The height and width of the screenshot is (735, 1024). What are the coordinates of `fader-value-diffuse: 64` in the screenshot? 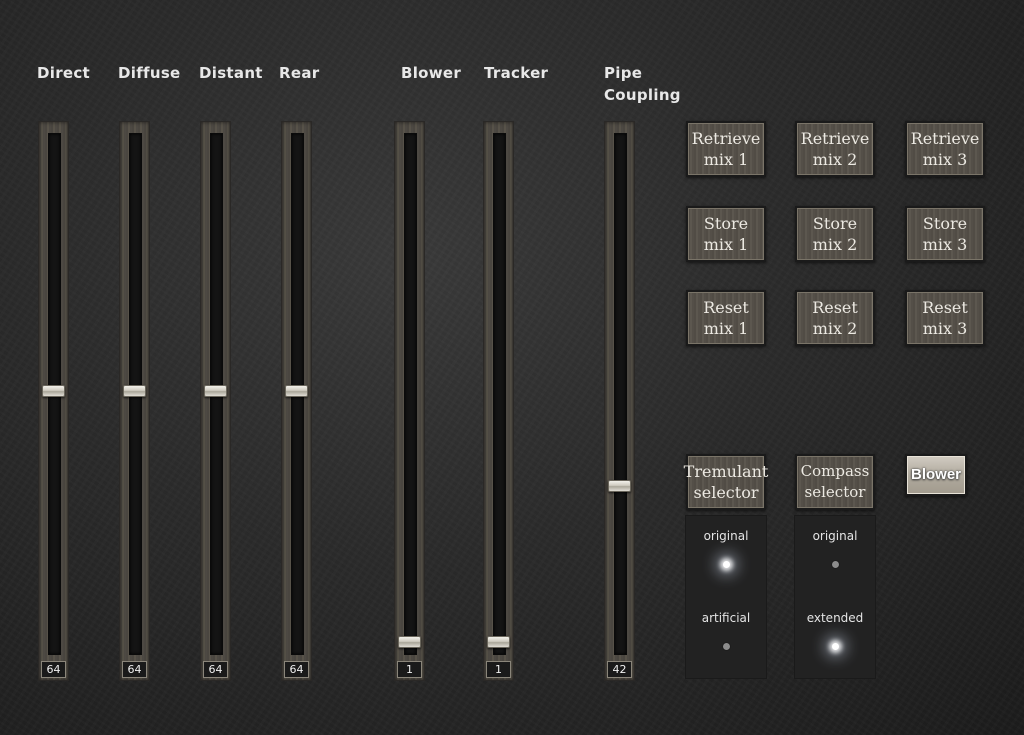 It's located at (134, 669).